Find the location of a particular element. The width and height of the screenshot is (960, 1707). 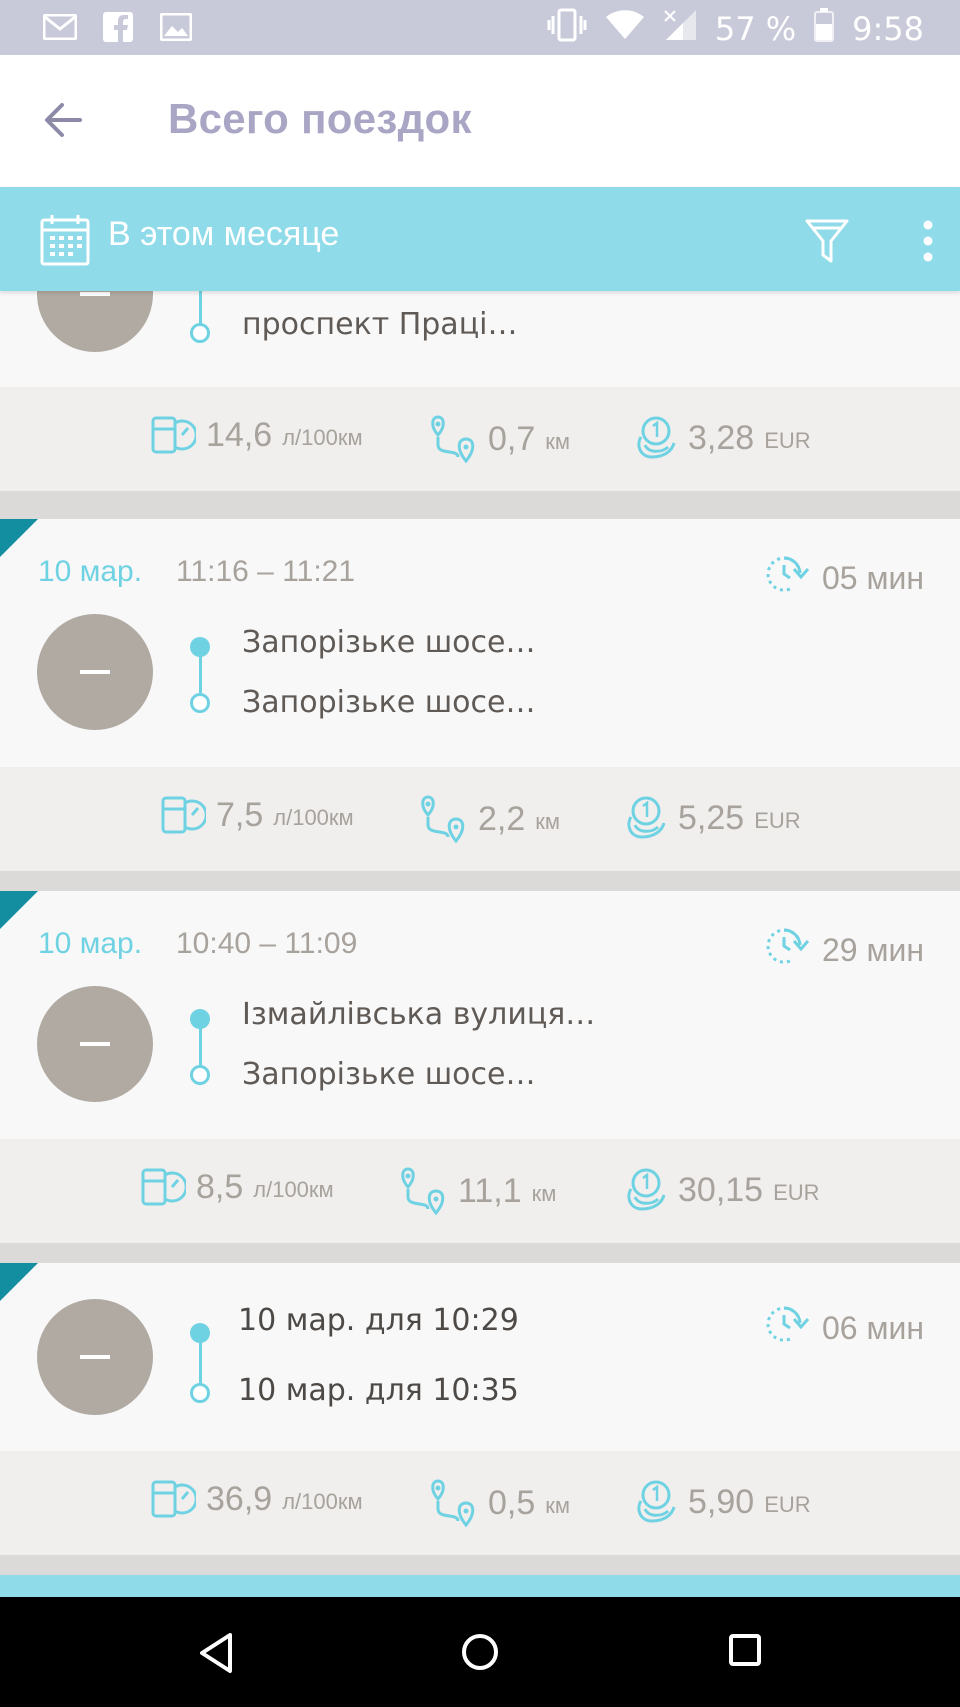

cost-value: 3,28 is located at coordinates (721, 437).